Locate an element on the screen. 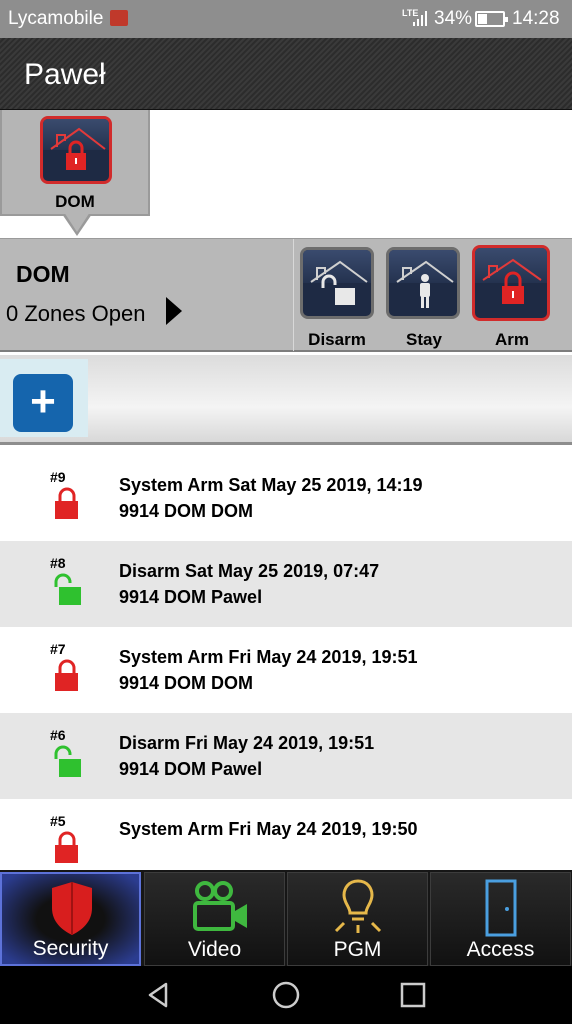  home-icon is located at coordinates (286, 995).